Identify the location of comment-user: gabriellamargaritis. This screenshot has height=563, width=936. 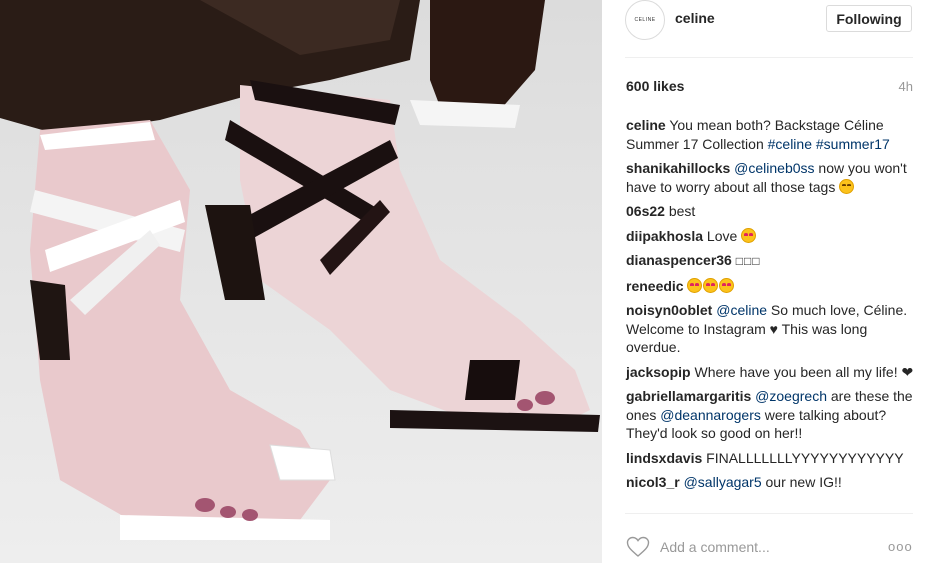
(688, 396).